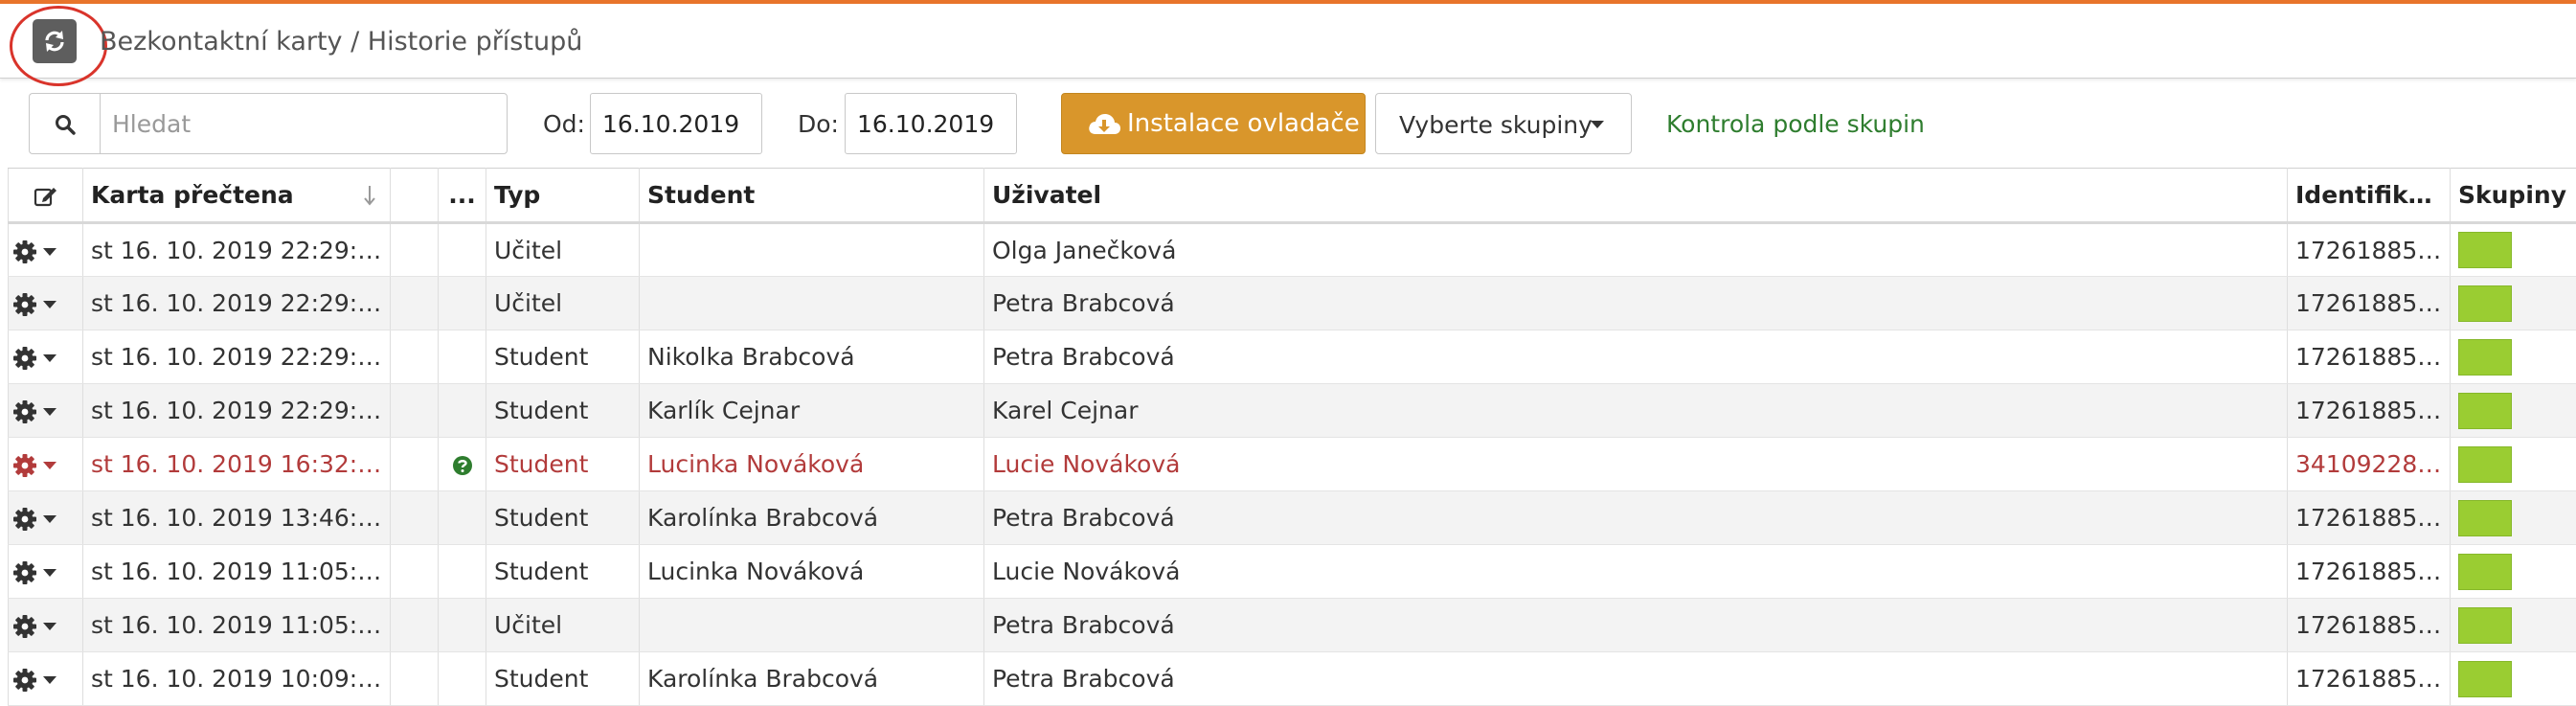 This screenshot has width=2576, height=706. Describe the element at coordinates (1795, 124) in the screenshot. I see `group-check-link: Kontrola podle skupin` at that location.